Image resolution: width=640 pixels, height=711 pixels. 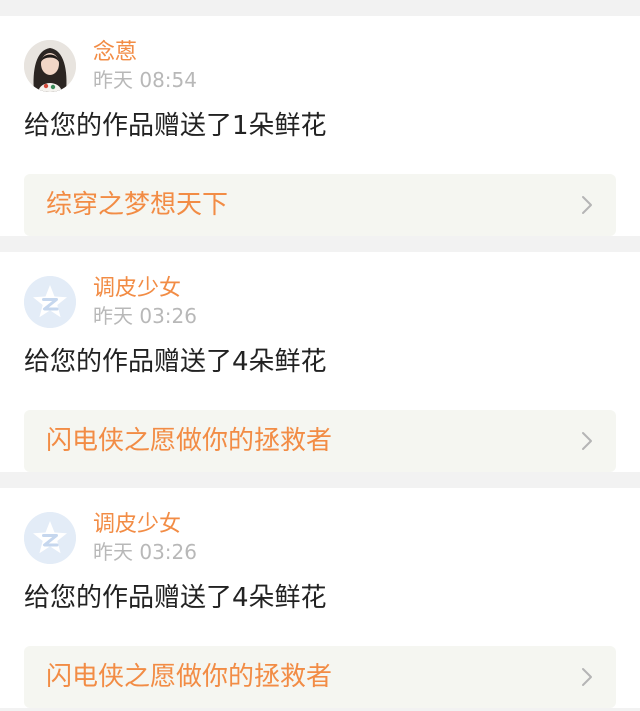 I want to click on username: 念蒽, so click(x=145, y=53).